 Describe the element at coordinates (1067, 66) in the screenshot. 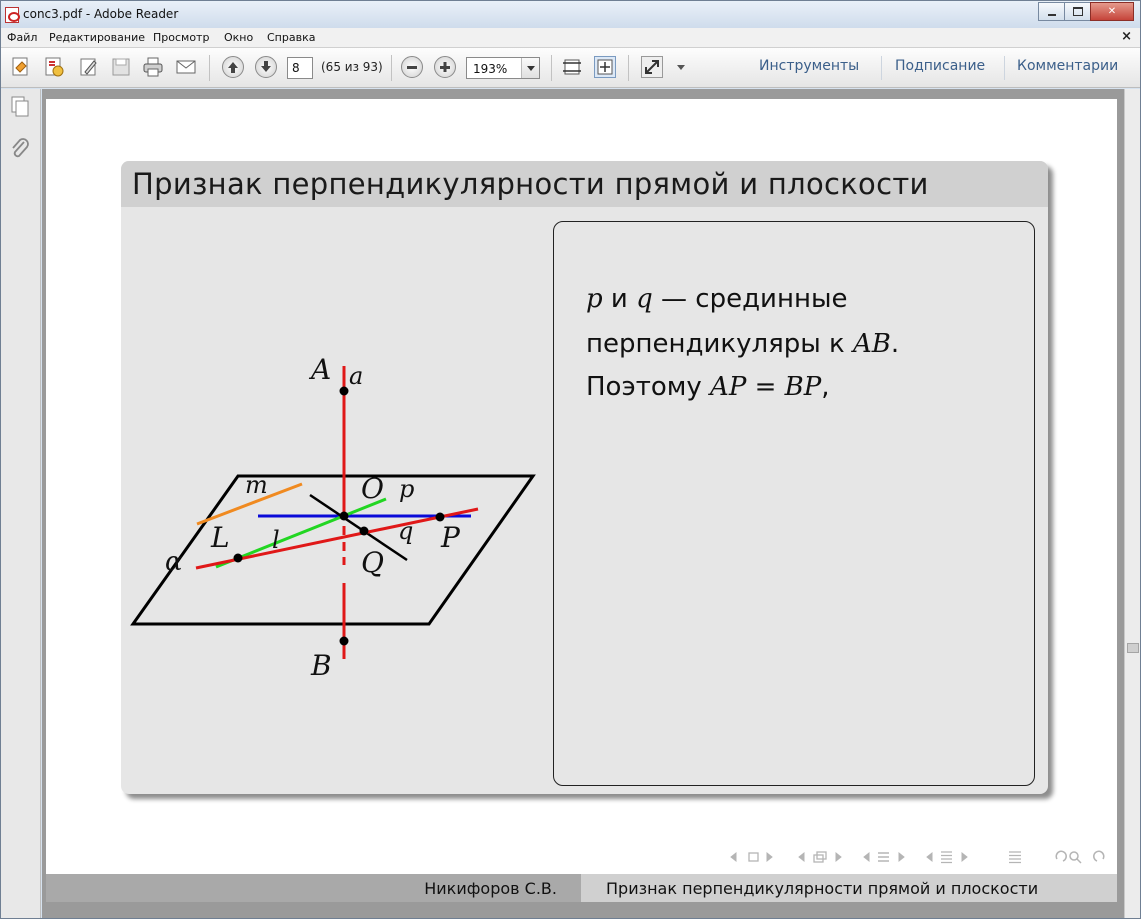

I see `comments-link: Комментарии` at that location.